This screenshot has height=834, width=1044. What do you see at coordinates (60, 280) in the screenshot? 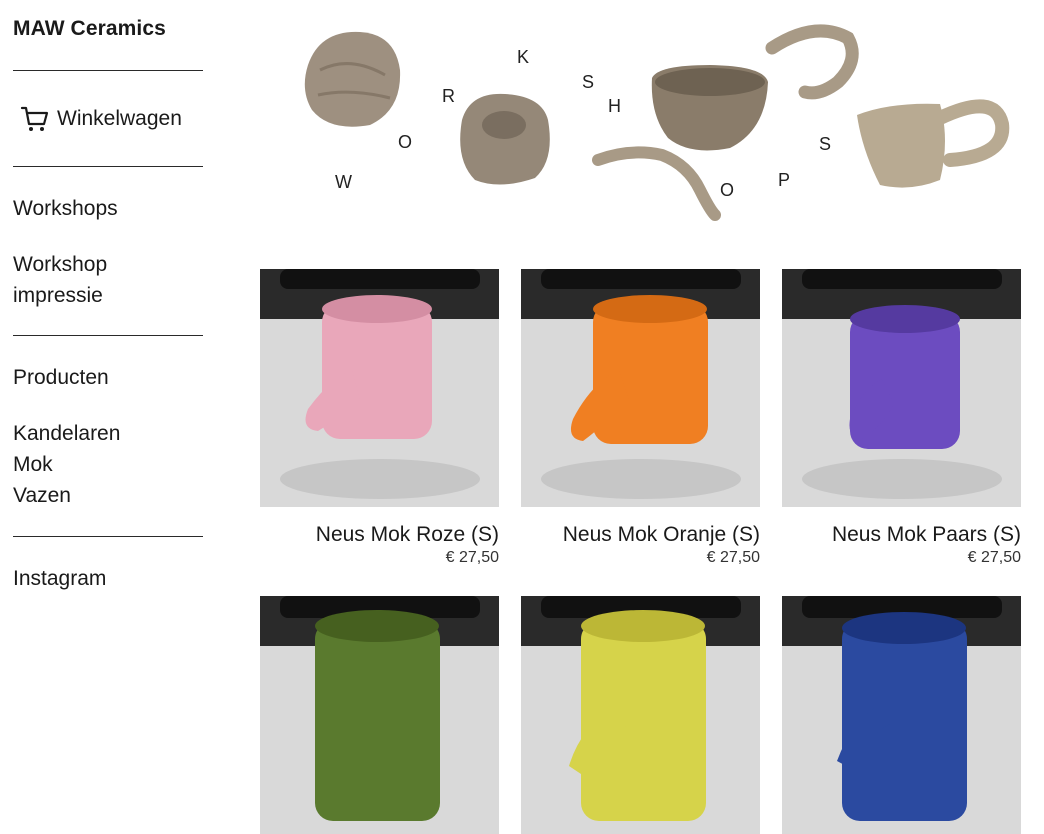
I see `nav-workshop-impressie: Workshop impressie` at bounding box center [60, 280].